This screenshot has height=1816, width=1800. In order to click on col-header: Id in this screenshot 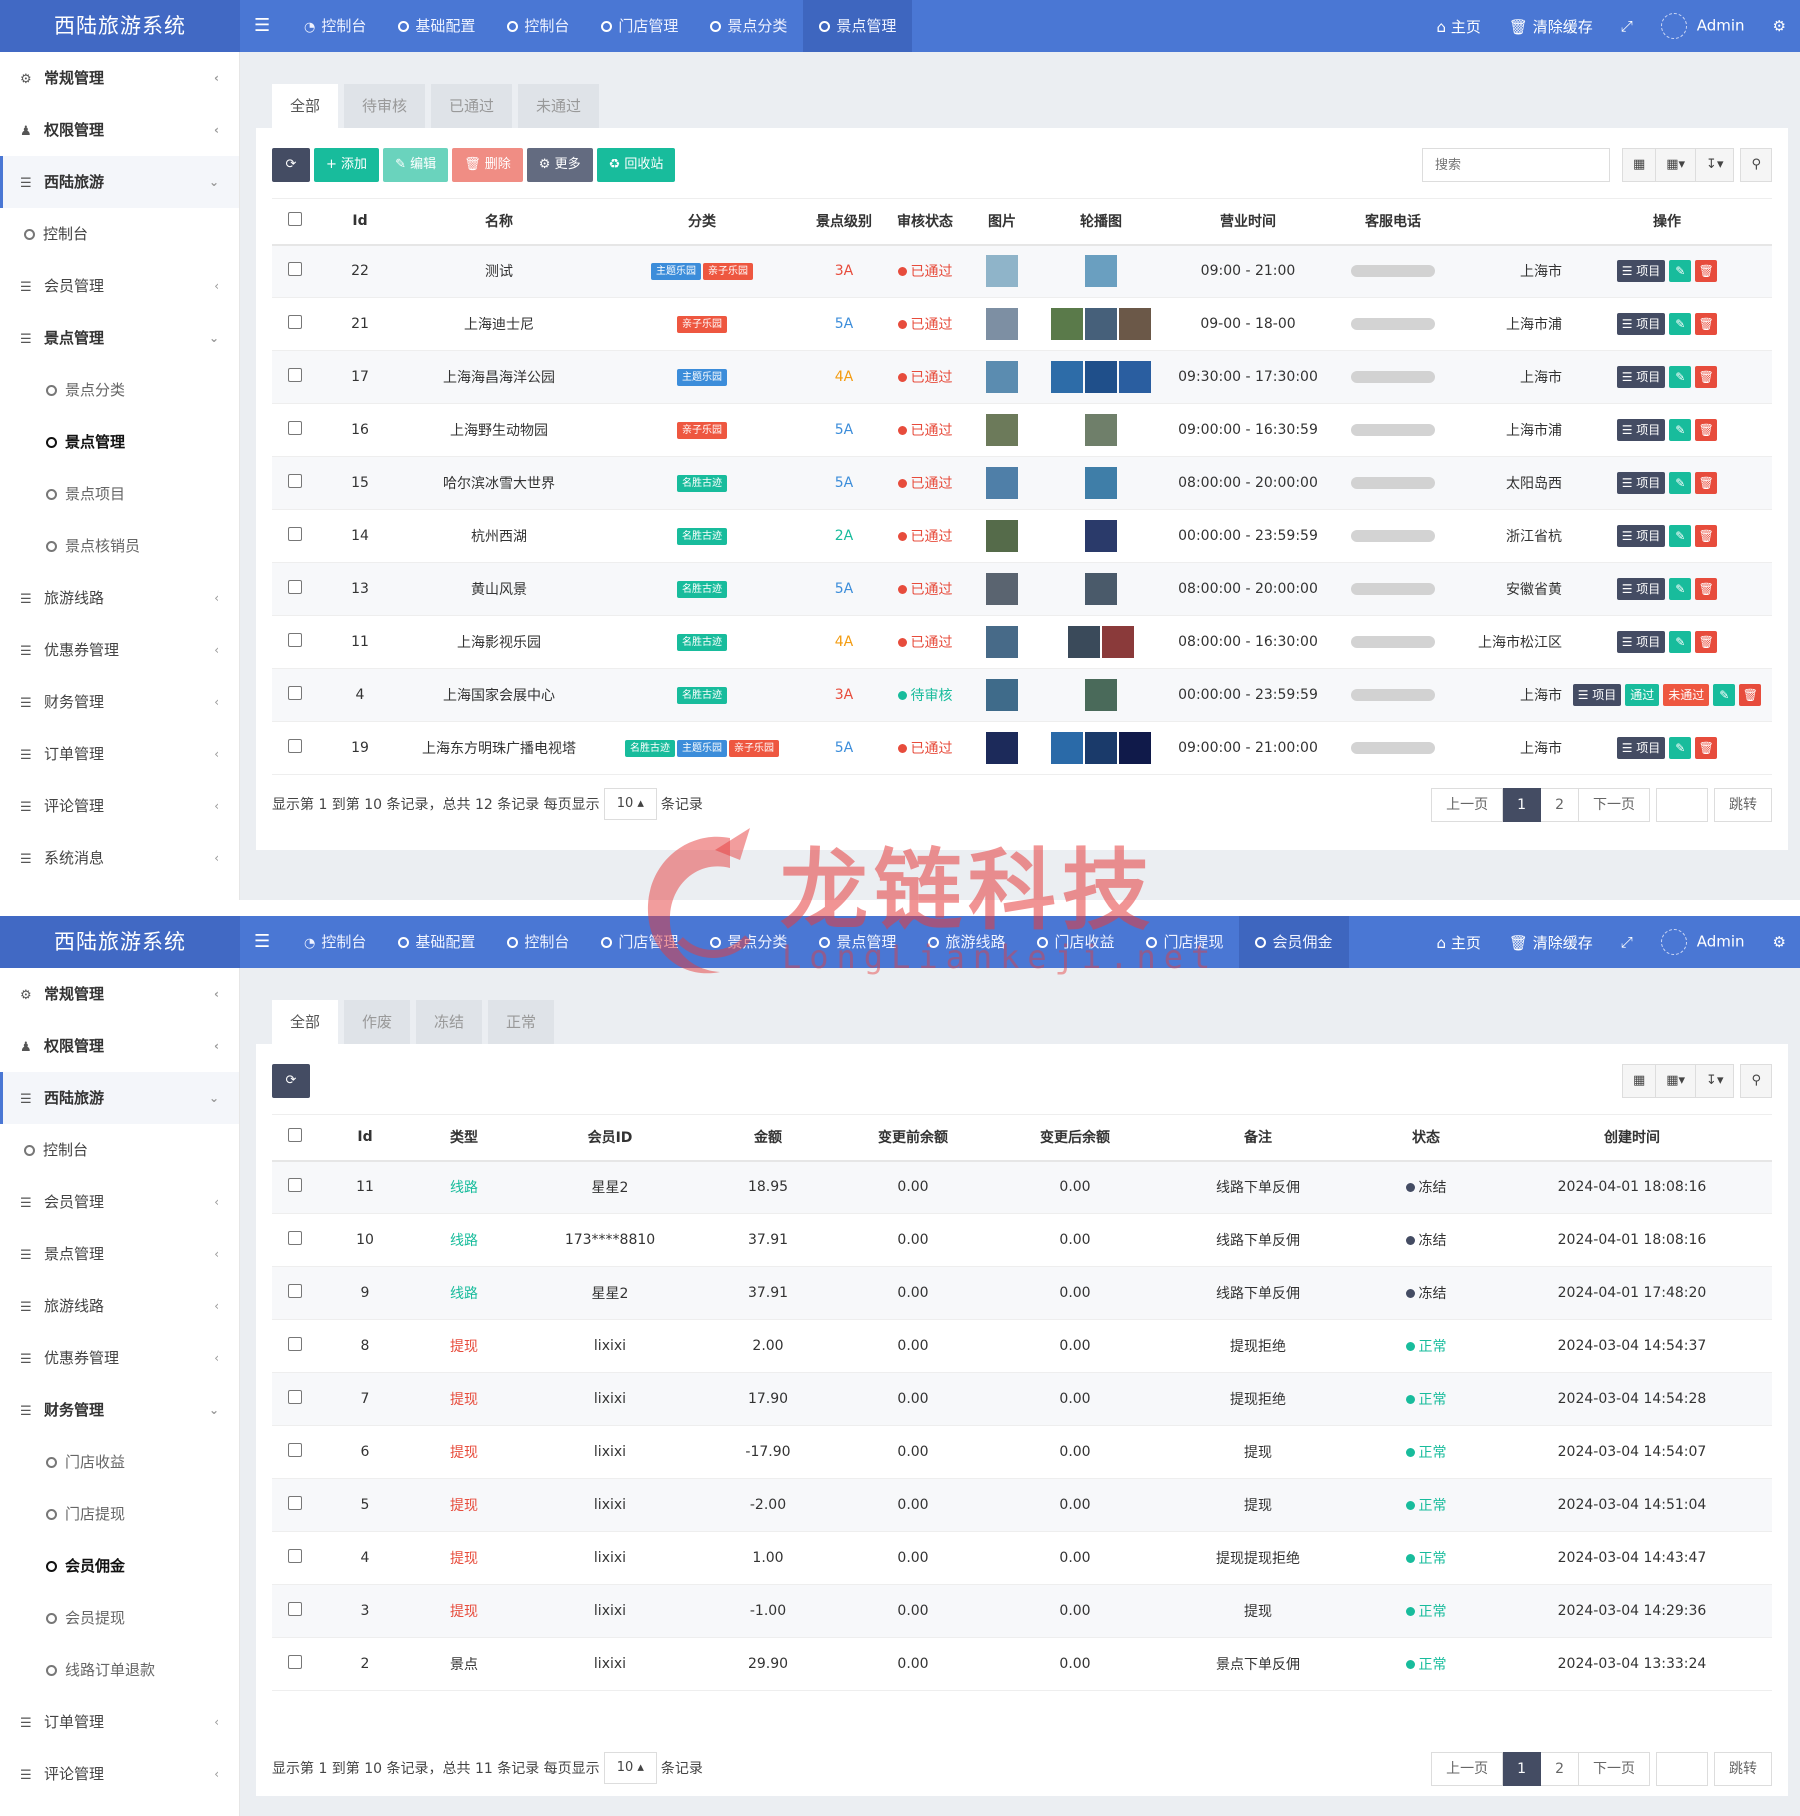, I will do `click(360, 222)`.